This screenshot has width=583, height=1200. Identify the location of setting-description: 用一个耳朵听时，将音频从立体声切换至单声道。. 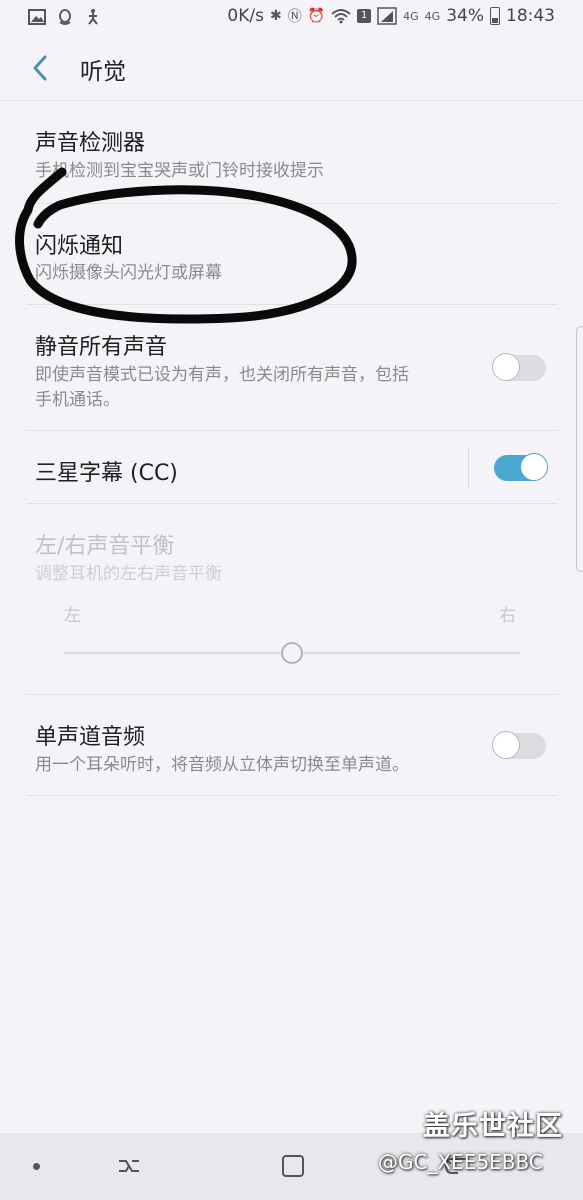
(222, 765).